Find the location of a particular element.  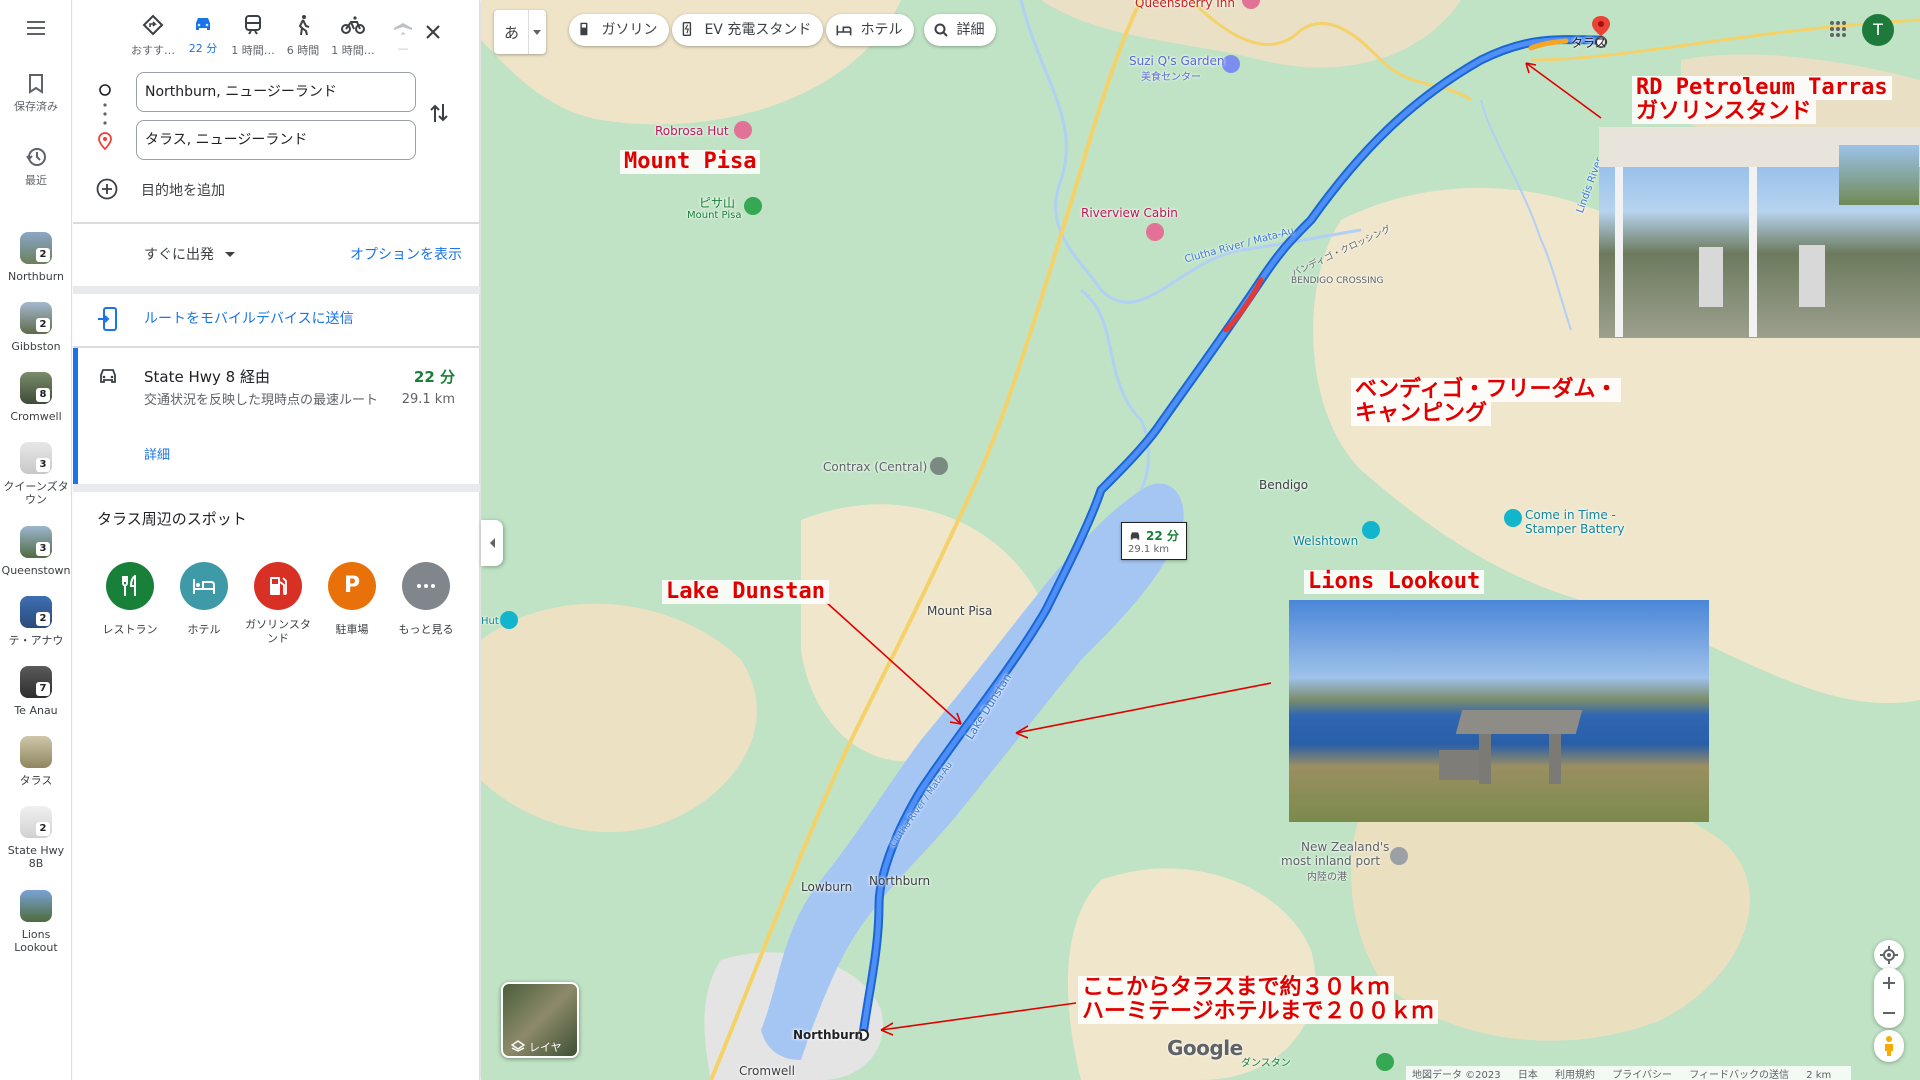

my-location-button is located at coordinates (1889, 955).